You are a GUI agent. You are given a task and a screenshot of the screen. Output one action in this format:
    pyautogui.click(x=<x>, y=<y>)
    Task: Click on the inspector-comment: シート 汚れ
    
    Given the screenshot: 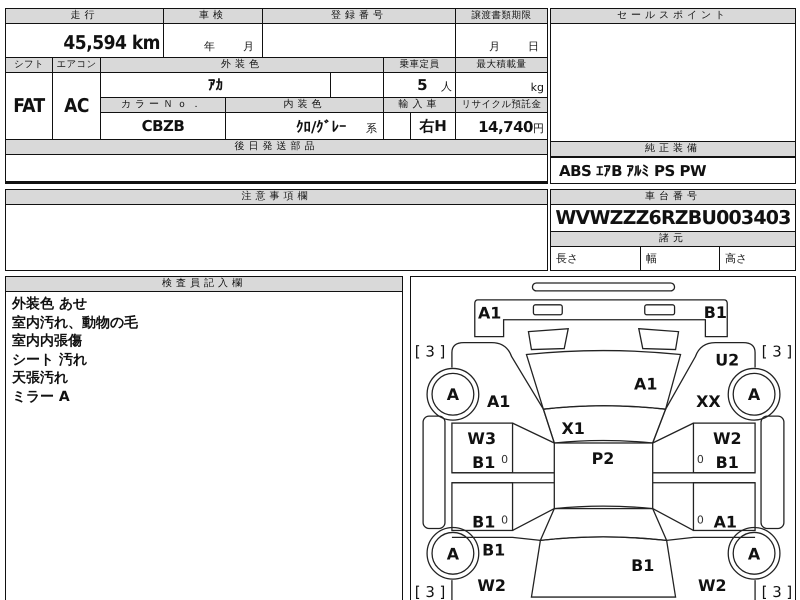 What is the action you would take?
    pyautogui.click(x=50, y=359)
    